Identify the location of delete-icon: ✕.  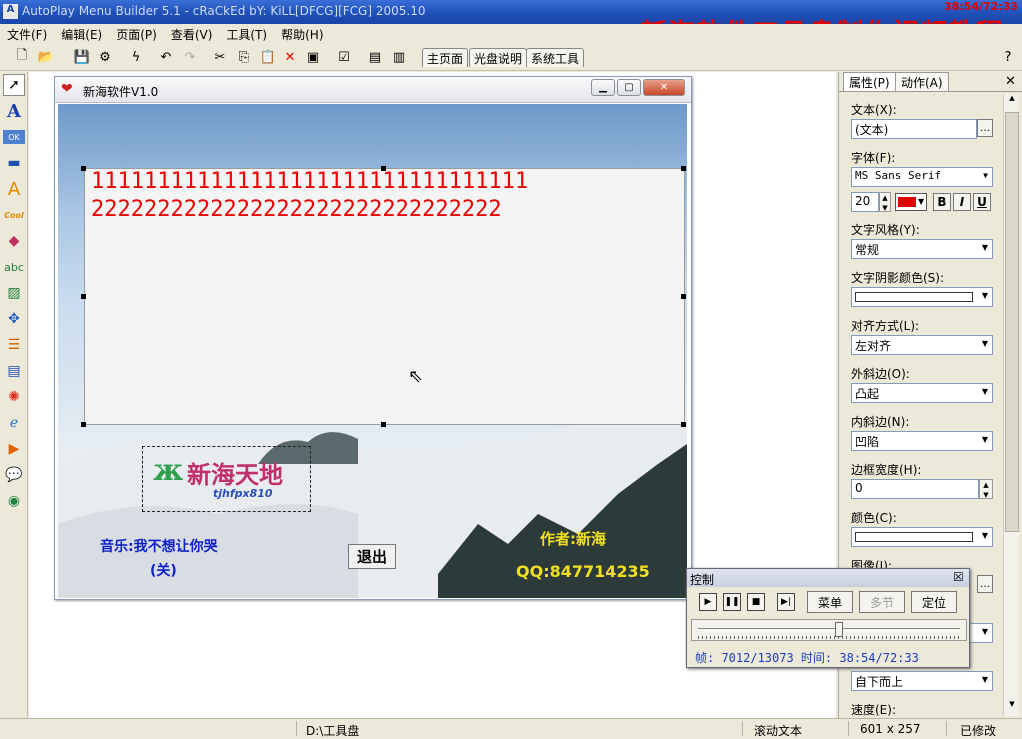
(290, 57).